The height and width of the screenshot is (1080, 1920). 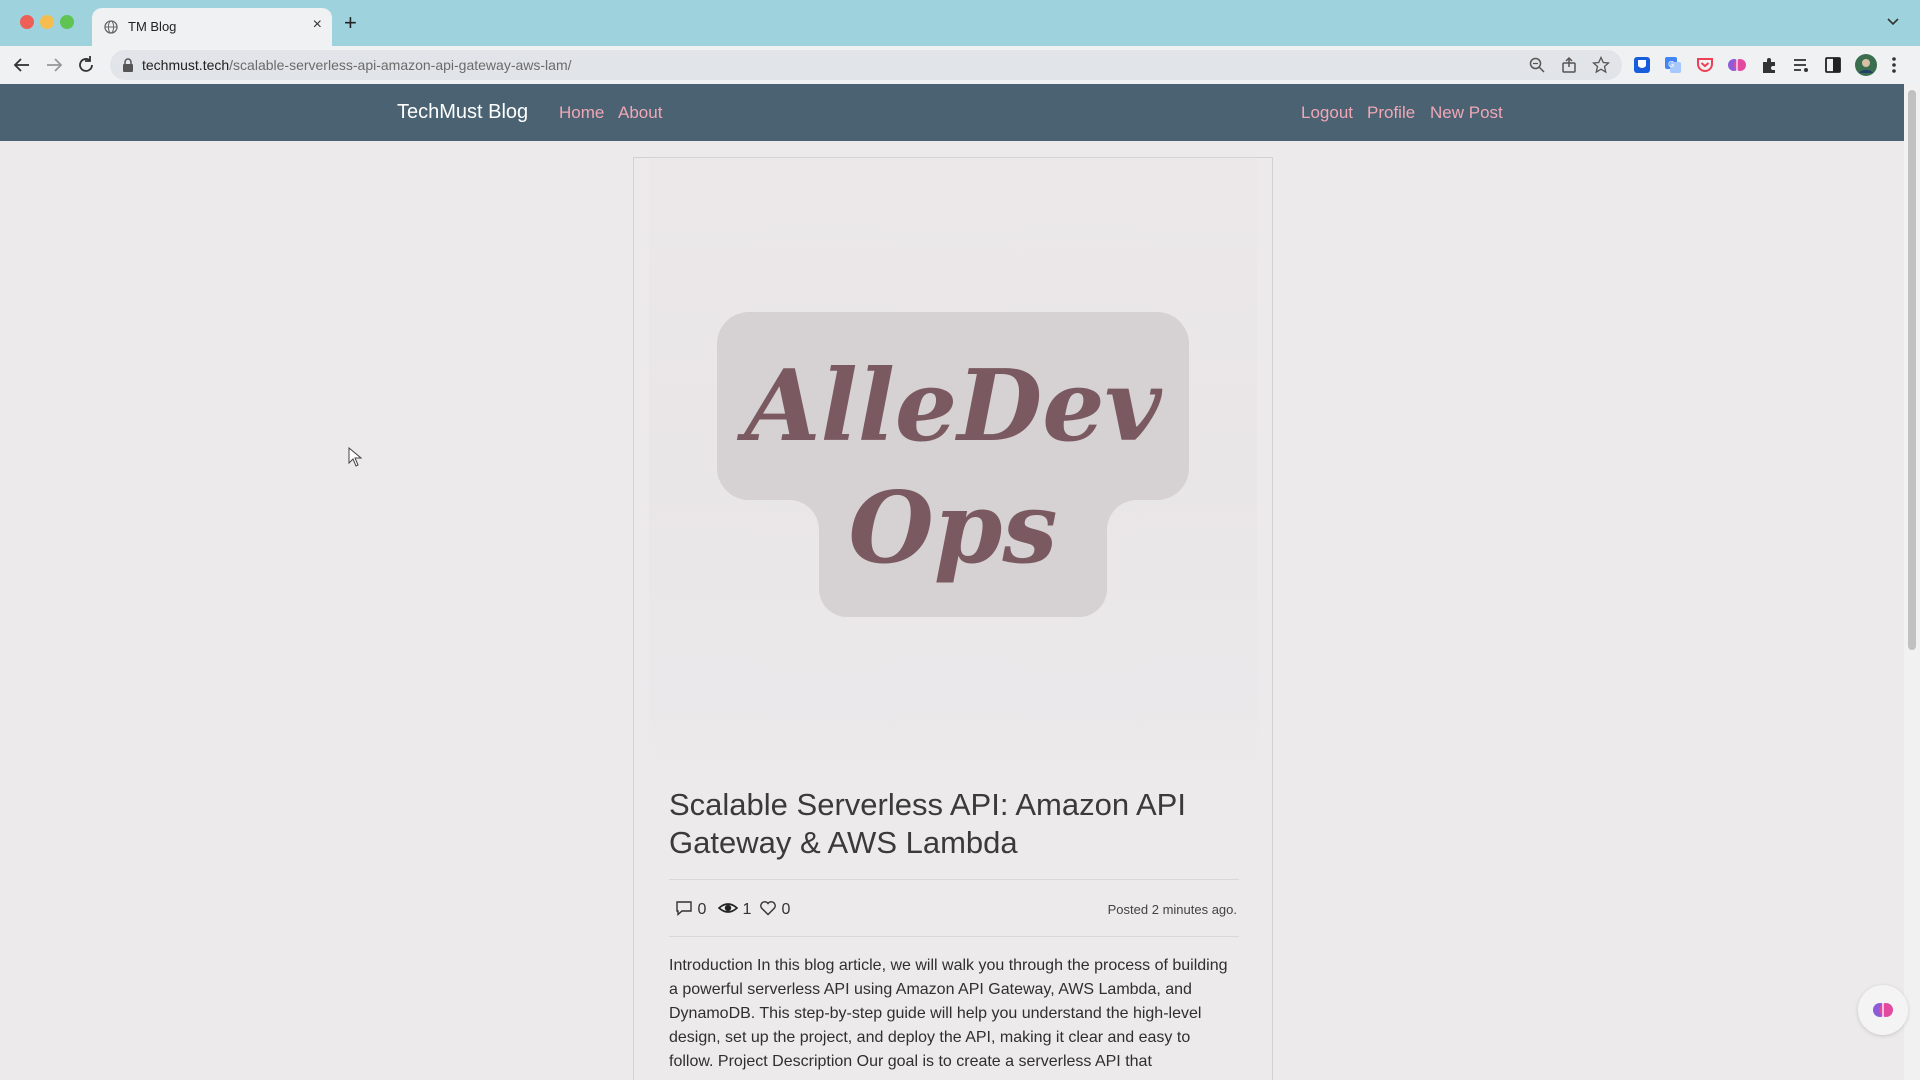 What do you see at coordinates (1327, 113) in the screenshot?
I see `nav-link-logout: Logout` at bounding box center [1327, 113].